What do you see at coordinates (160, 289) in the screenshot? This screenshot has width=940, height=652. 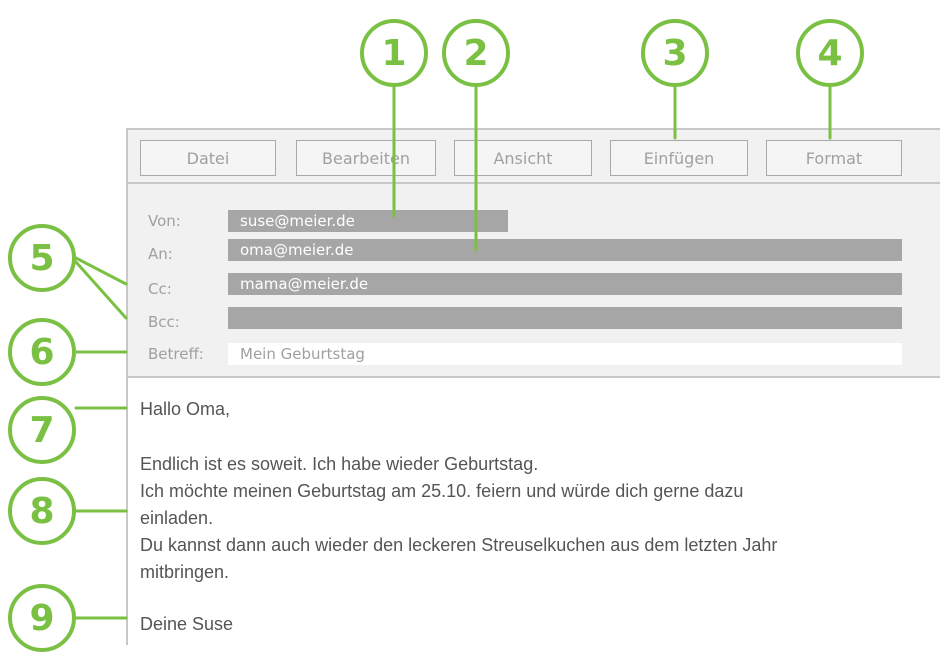 I see `cc-label: Cc:` at bounding box center [160, 289].